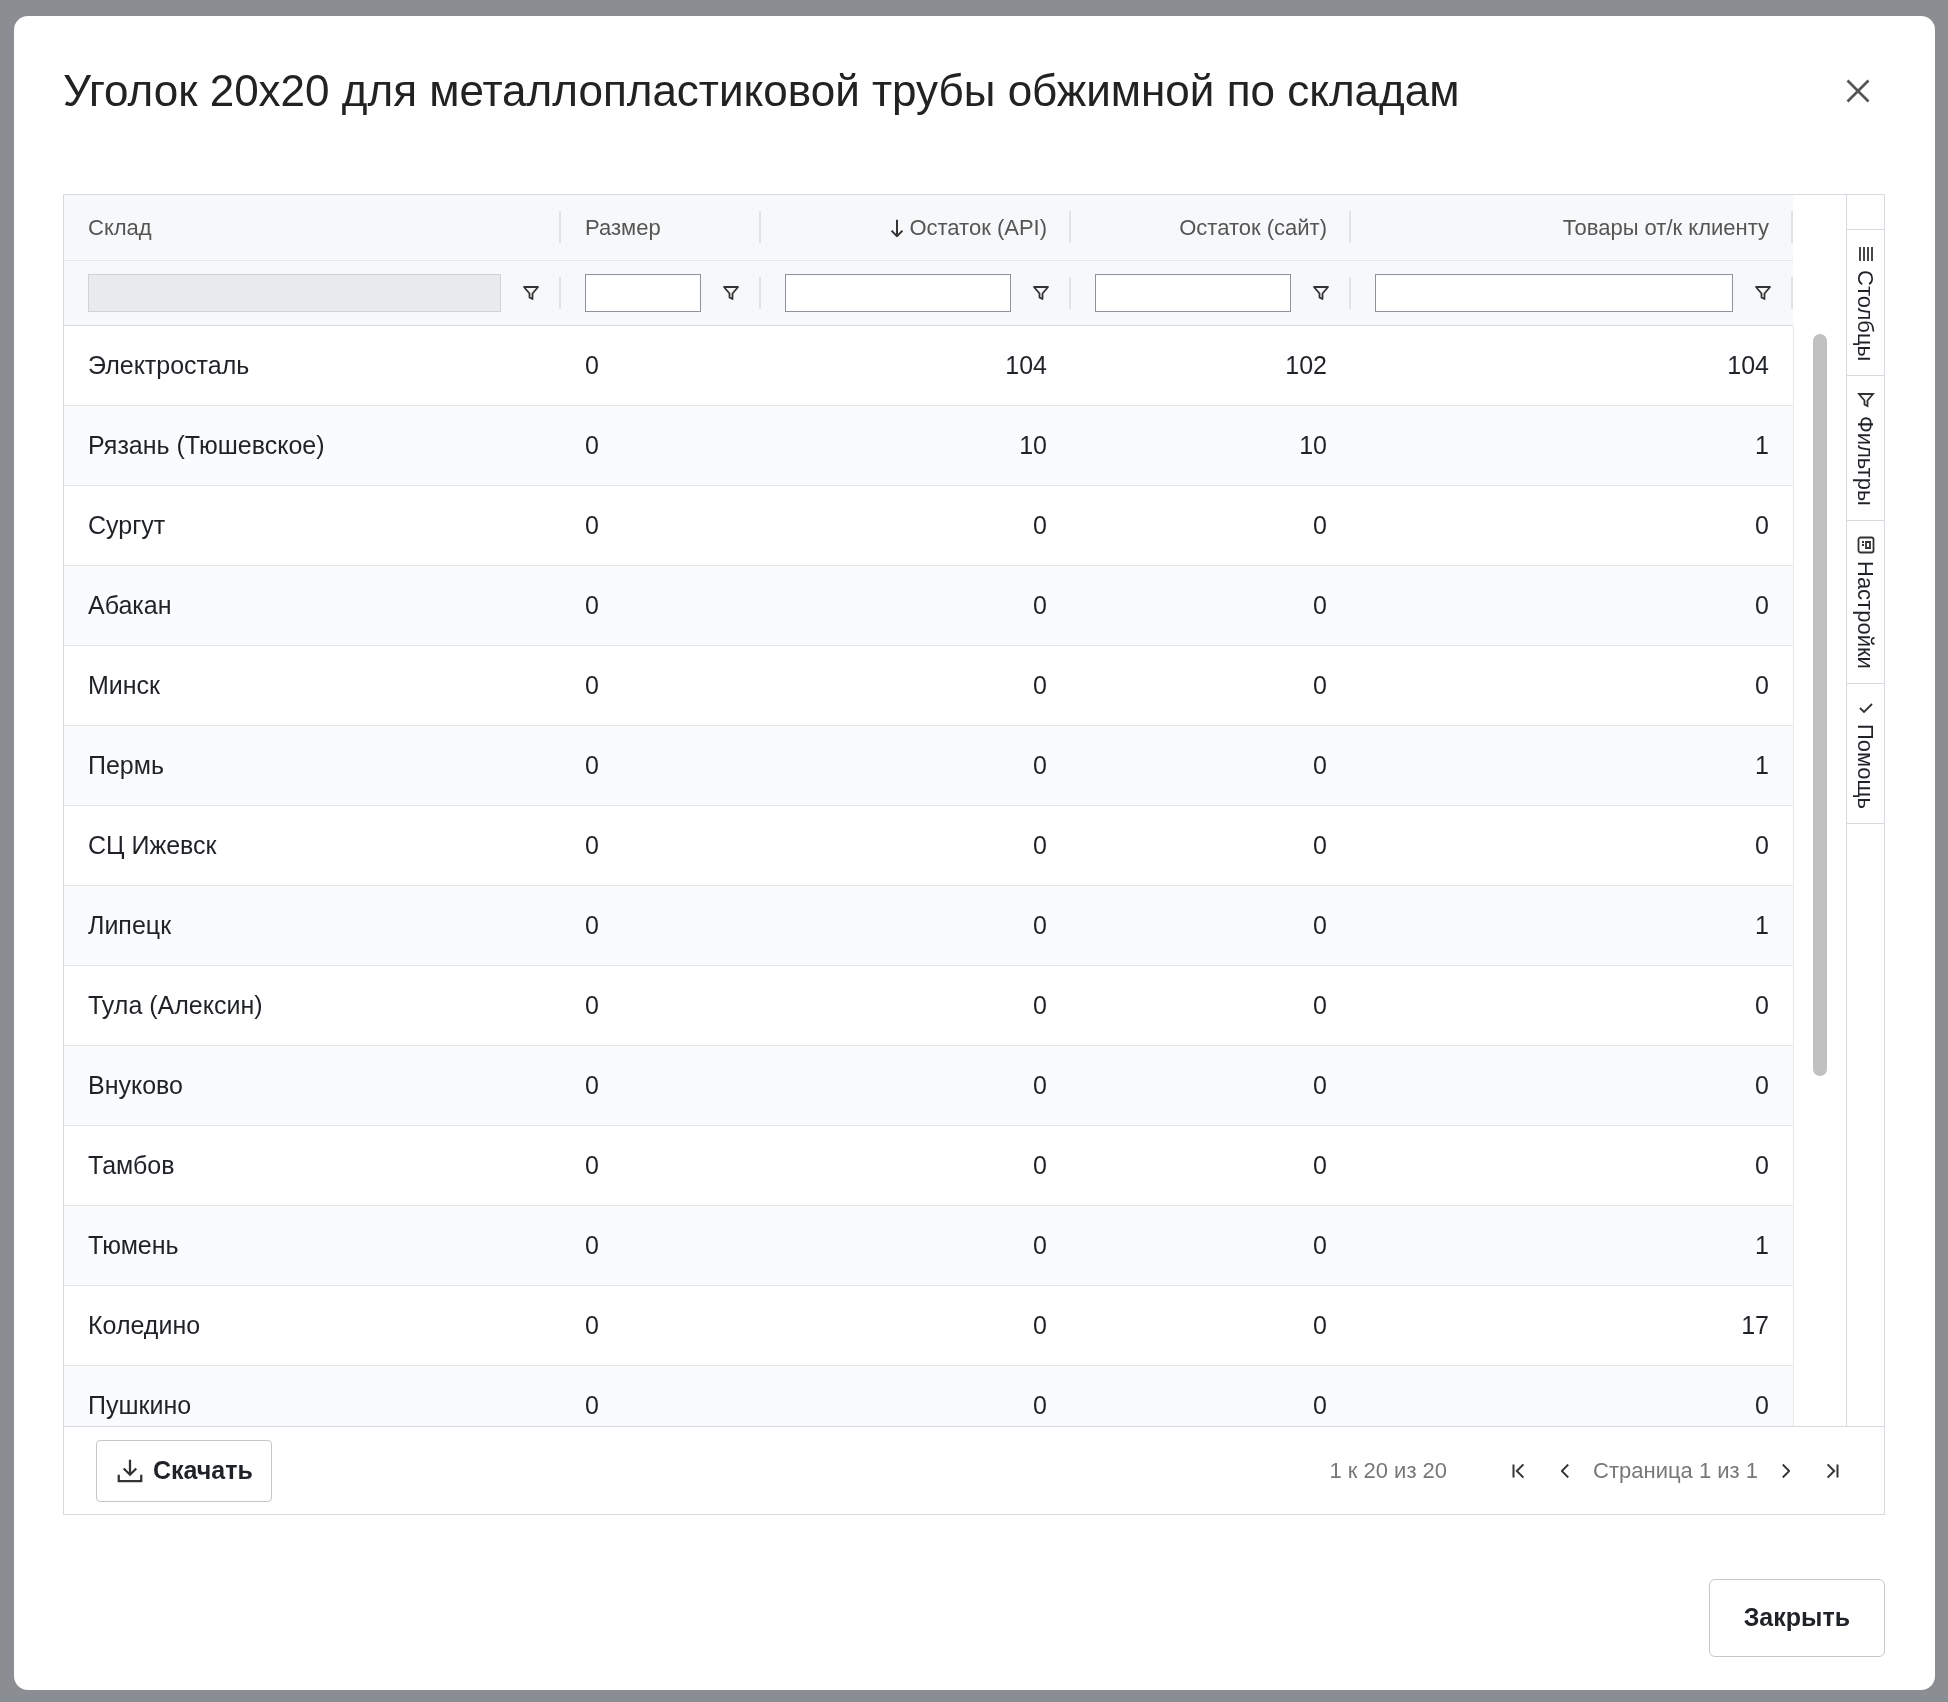 The image size is (1948, 1702). I want to click on side-panel-tab: Фильтры, so click(1865, 448).